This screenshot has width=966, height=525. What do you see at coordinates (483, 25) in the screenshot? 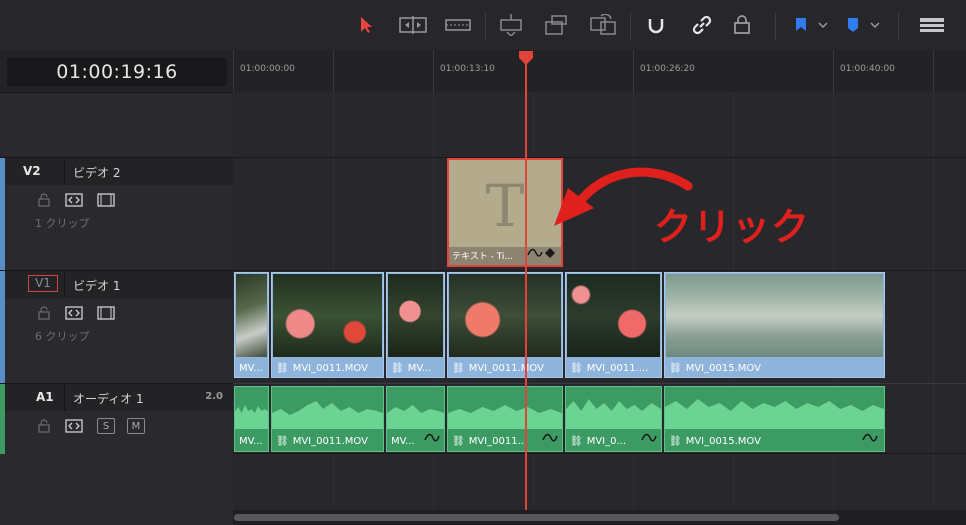
I see `timeline-toolbar` at bounding box center [483, 25].